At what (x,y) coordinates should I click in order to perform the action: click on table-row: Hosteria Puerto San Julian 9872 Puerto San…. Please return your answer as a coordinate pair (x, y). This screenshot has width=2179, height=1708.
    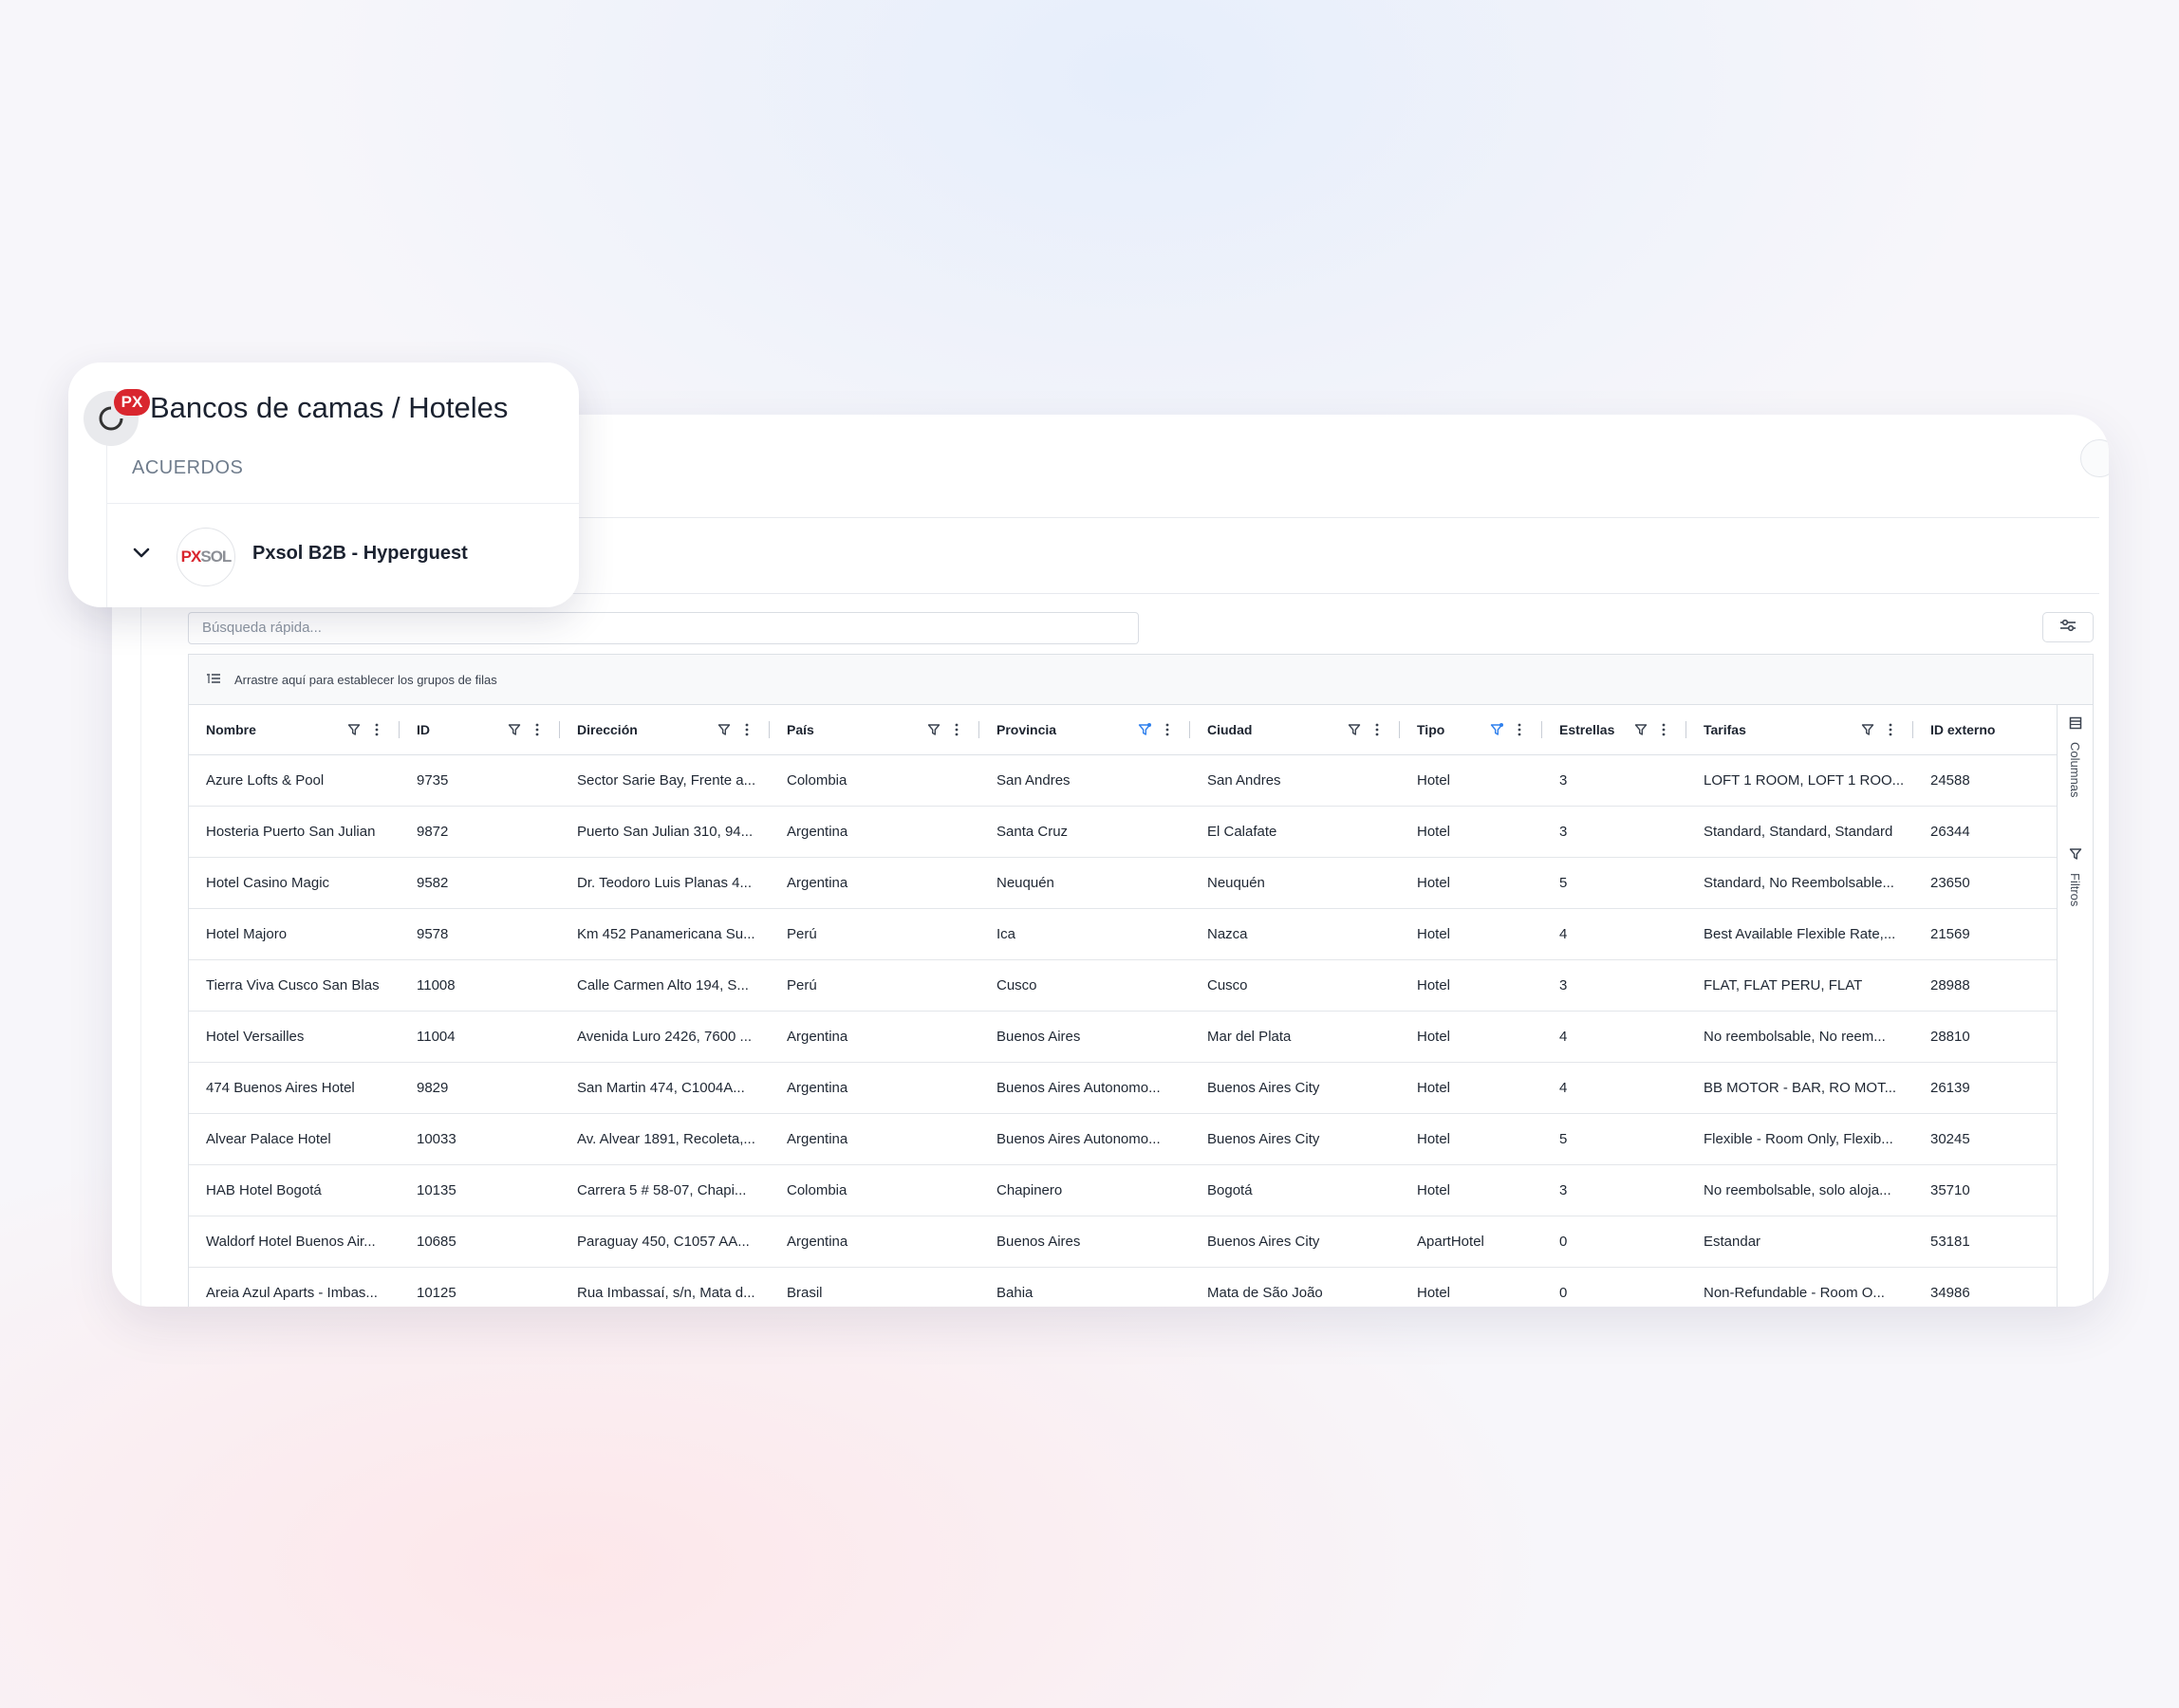
    Looking at the image, I should click on (1123, 833).